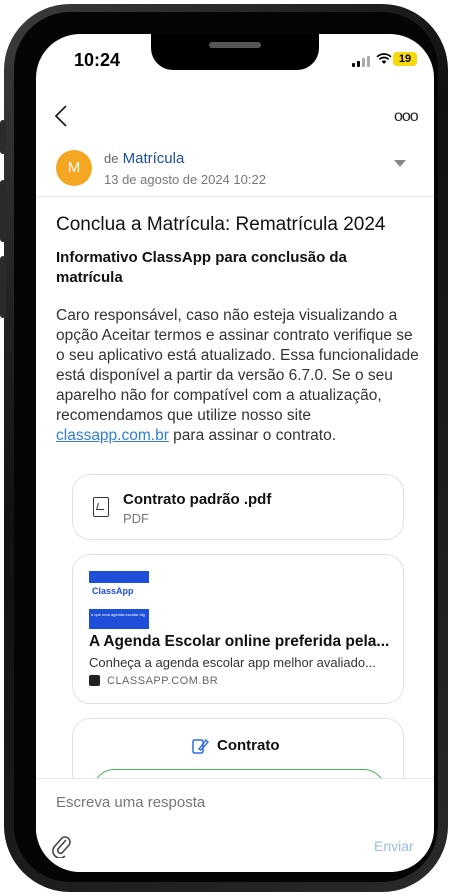 Image resolution: width=453 pixels, height=896 pixels. What do you see at coordinates (60, 116) in the screenshot?
I see `chevron-left-icon` at bounding box center [60, 116].